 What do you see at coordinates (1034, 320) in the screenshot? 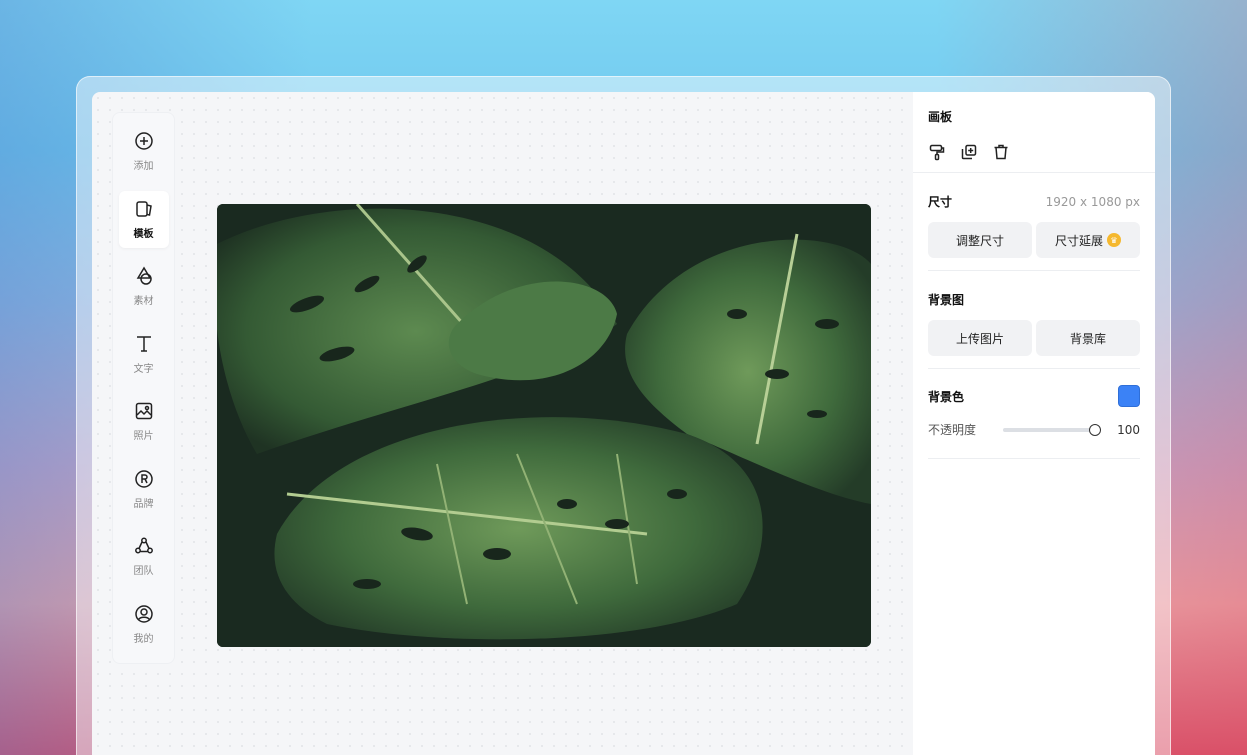
I see `background-image-section: 背景图 上传图片 背景库` at bounding box center [1034, 320].